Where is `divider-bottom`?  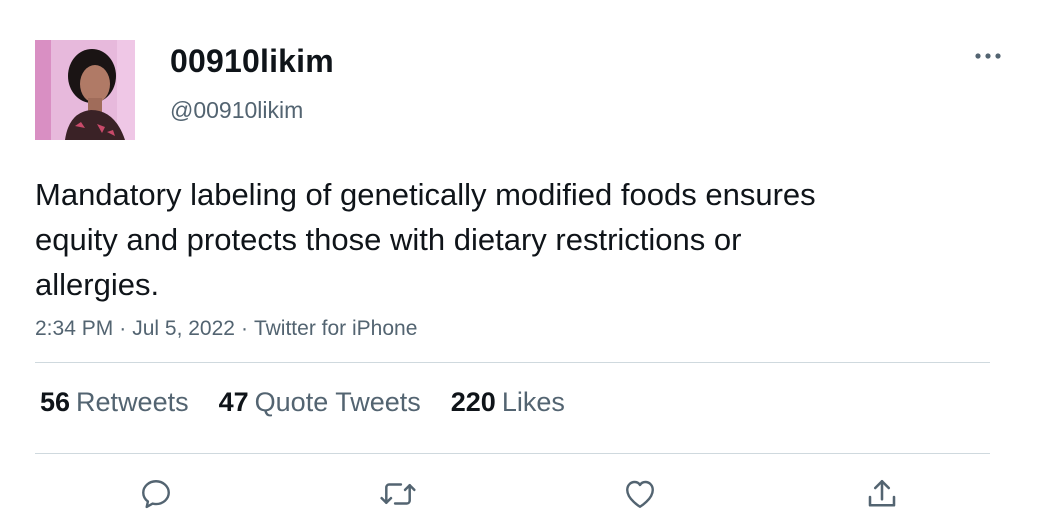 divider-bottom is located at coordinates (512, 453).